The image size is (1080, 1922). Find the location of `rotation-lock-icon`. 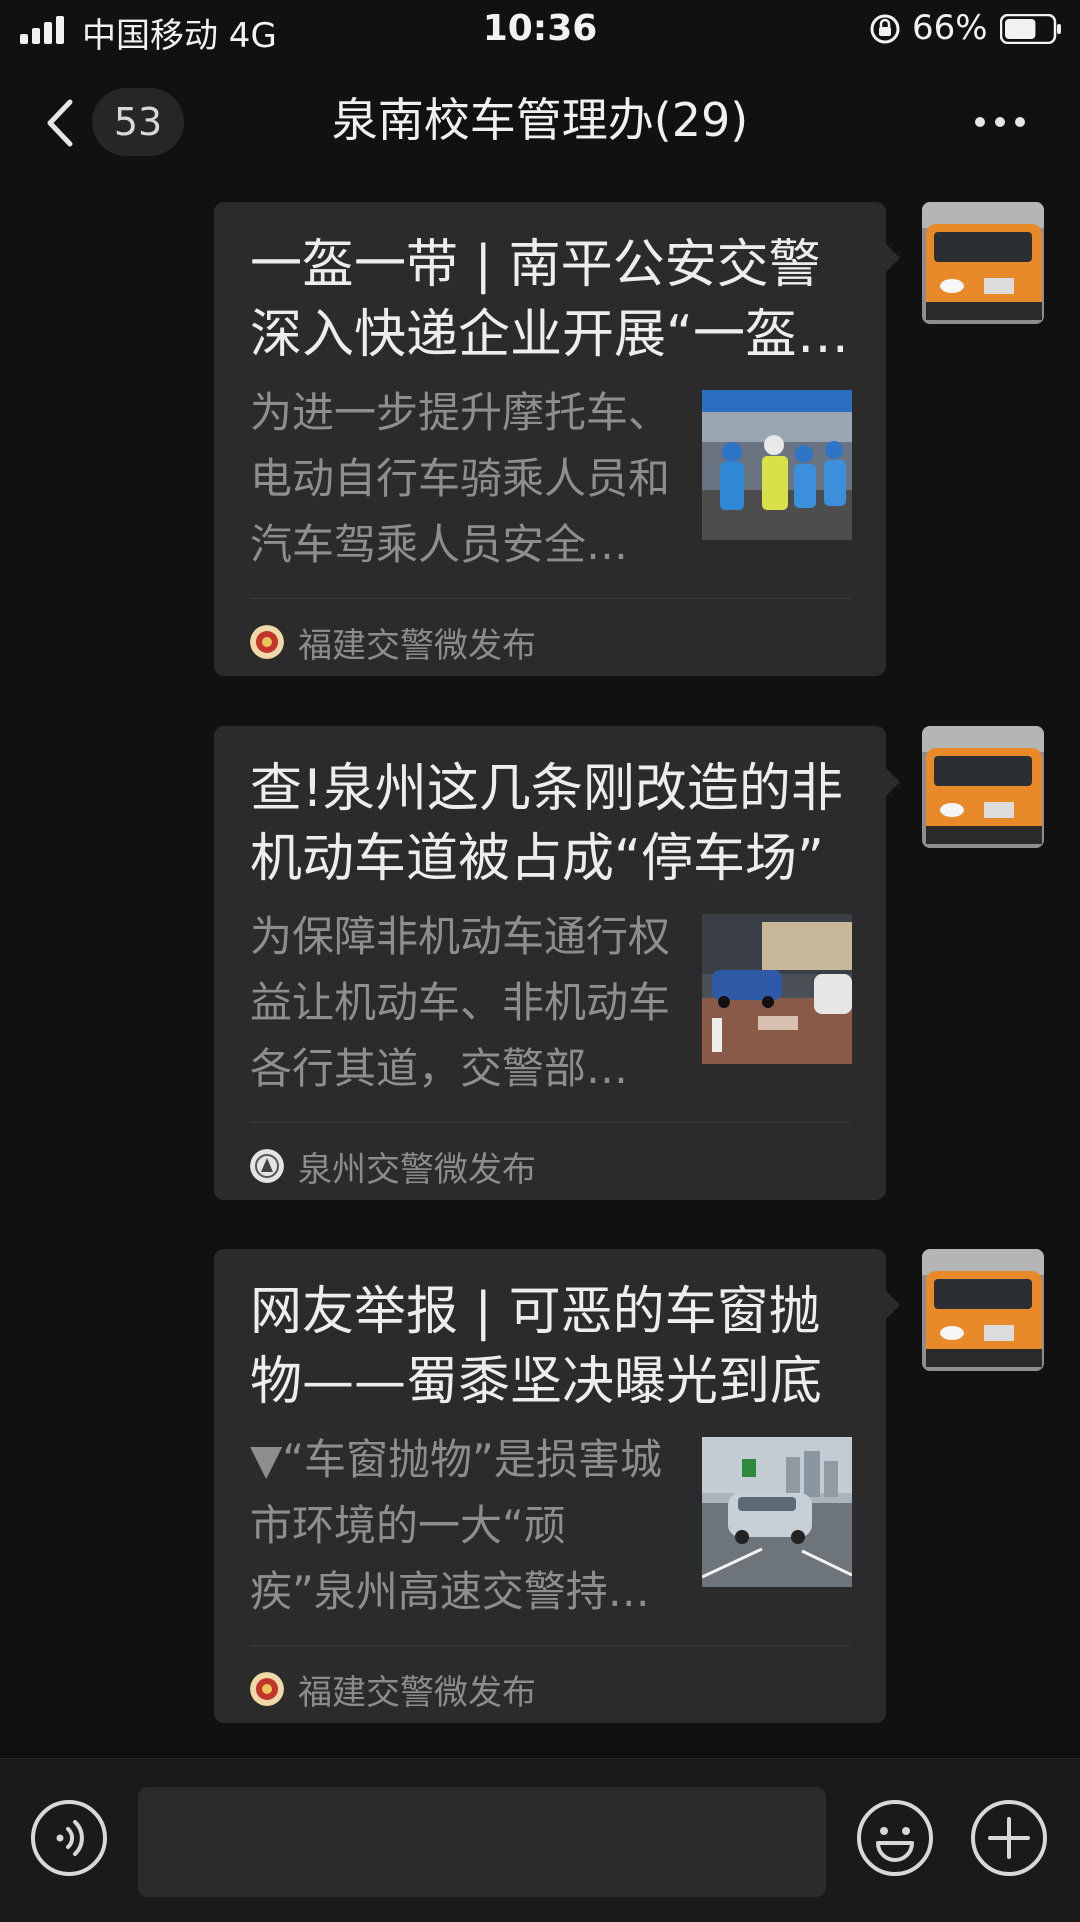

rotation-lock-icon is located at coordinates (885, 29).